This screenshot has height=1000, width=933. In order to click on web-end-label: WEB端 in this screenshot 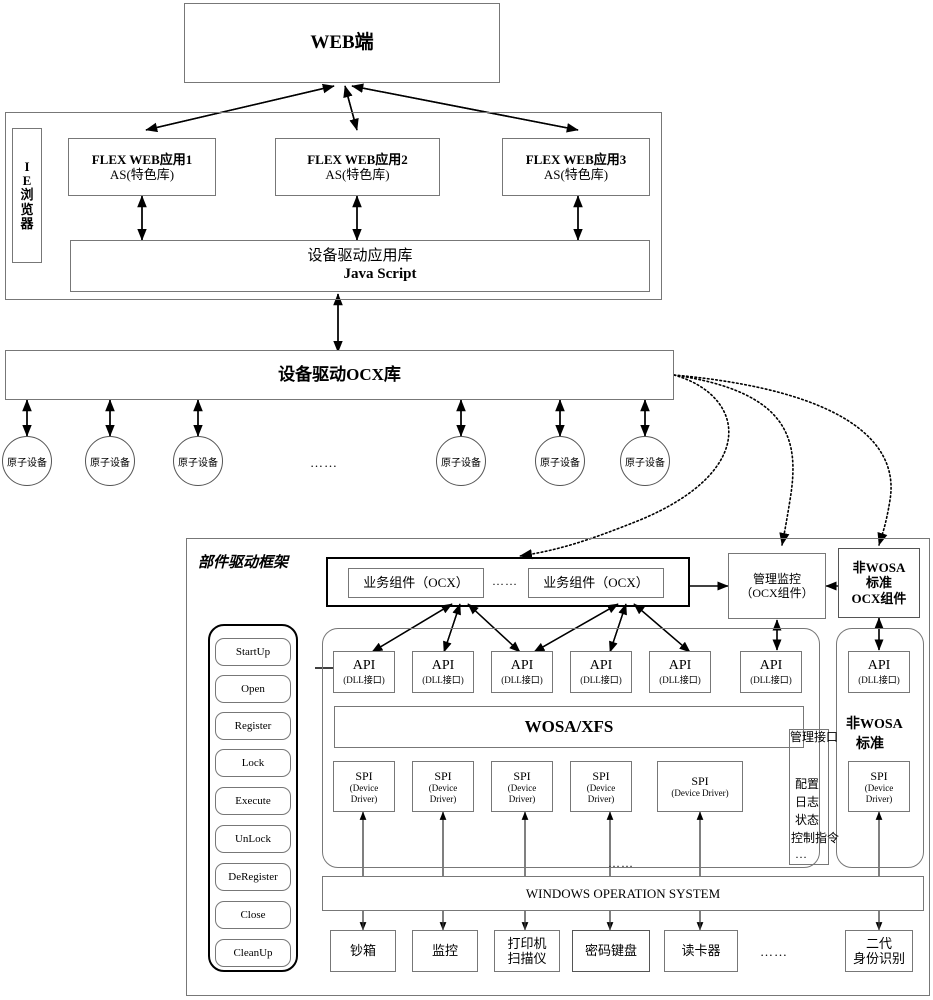, I will do `click(342, 42)`.